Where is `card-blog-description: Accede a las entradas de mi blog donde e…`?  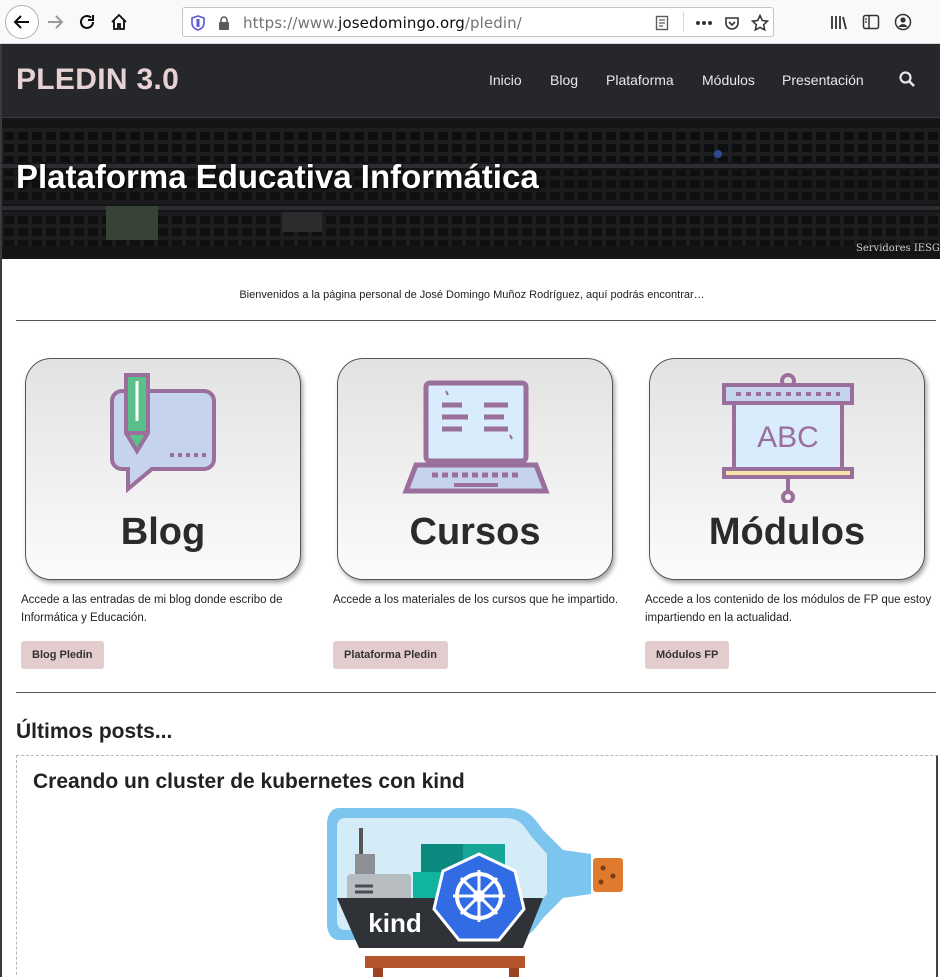 card-blog-description: Accede a las entradas de mi blog donde e… is located at coordinates (152, 609).